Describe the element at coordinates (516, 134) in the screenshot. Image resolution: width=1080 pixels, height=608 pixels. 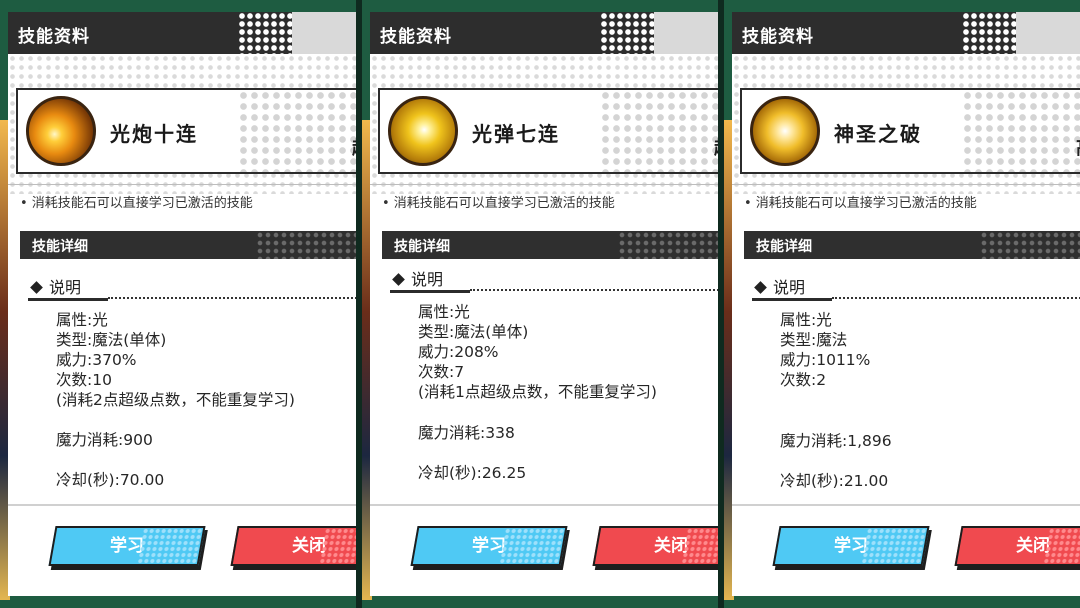
I see `skill-name: 光弹七连` at that location.